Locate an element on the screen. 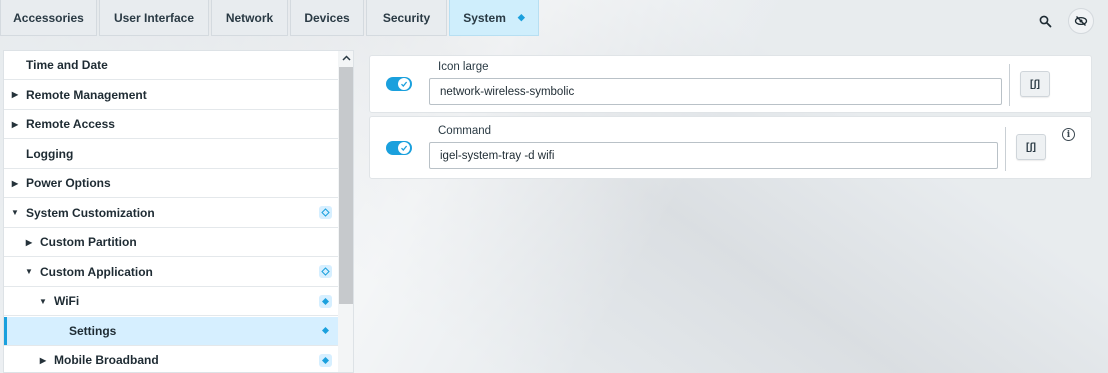 Image resolution: width=1108 pixels, height=373 pixels. tab-system: System ◆ is located at coordinates (494, 18).